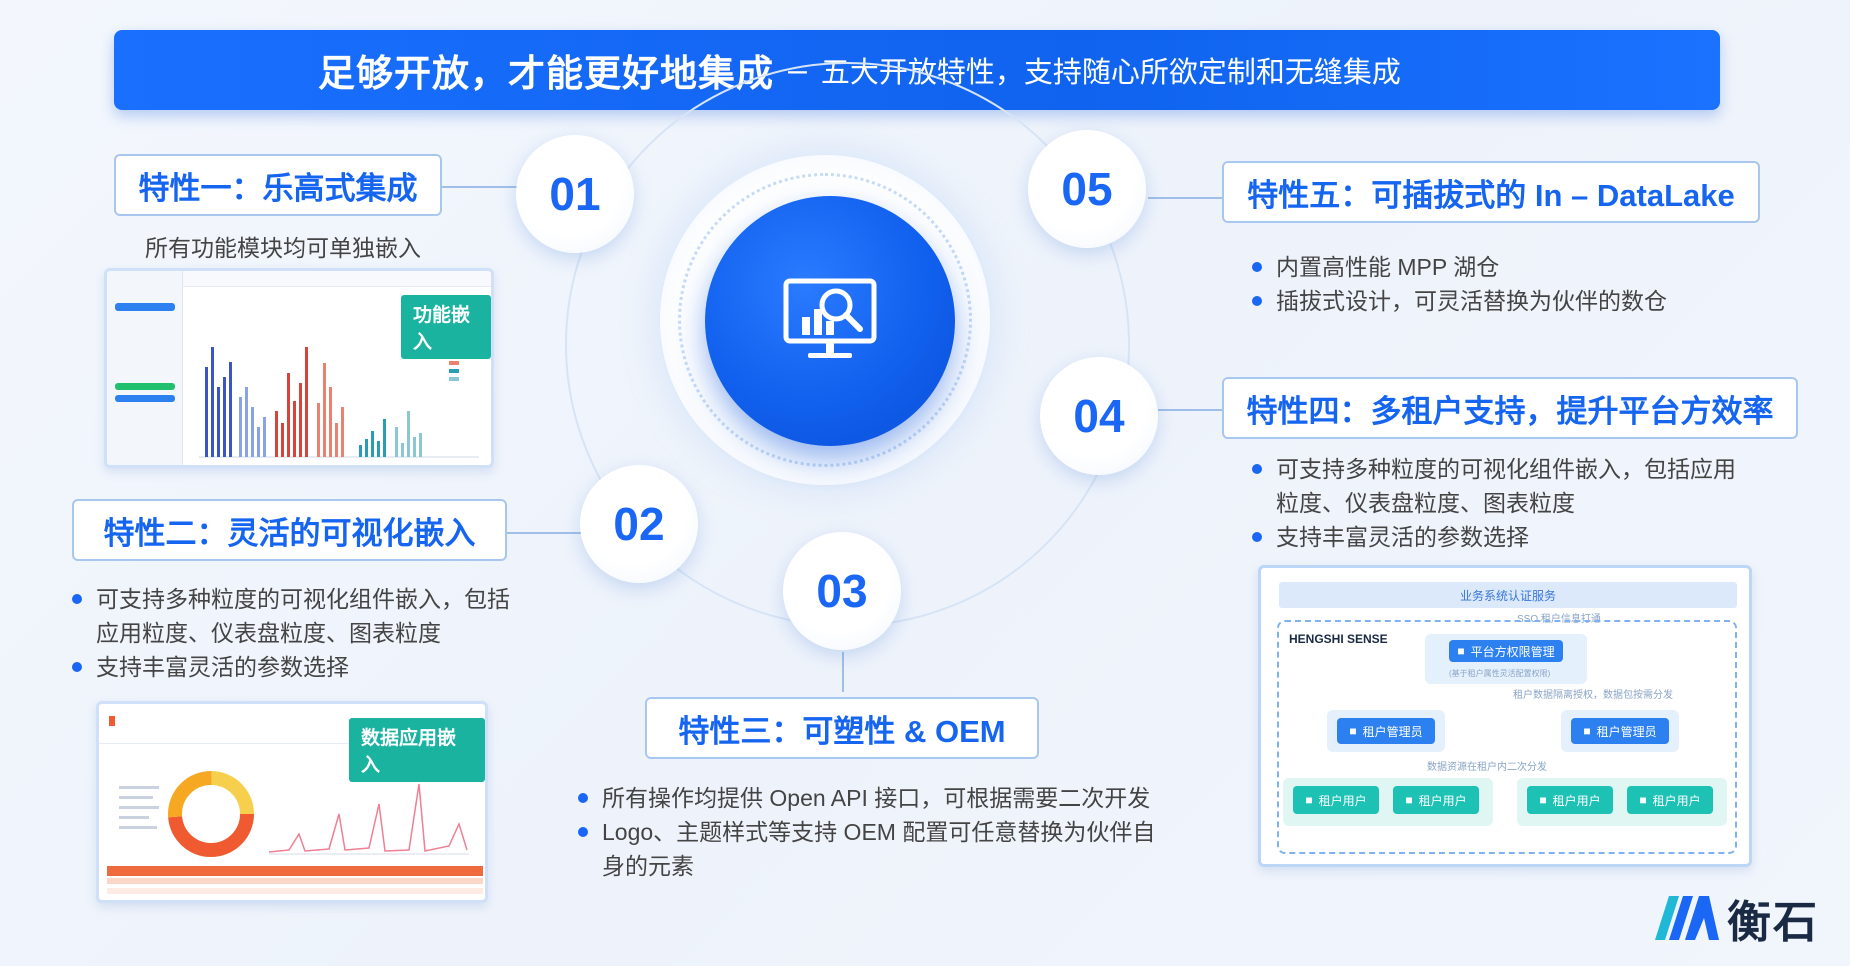 The width and height of the screenshot is (1850, 966). What do you see at coordinates (842, 591) in the screenshot?
I see `number-03: 03` at bounding box center [842, 591].